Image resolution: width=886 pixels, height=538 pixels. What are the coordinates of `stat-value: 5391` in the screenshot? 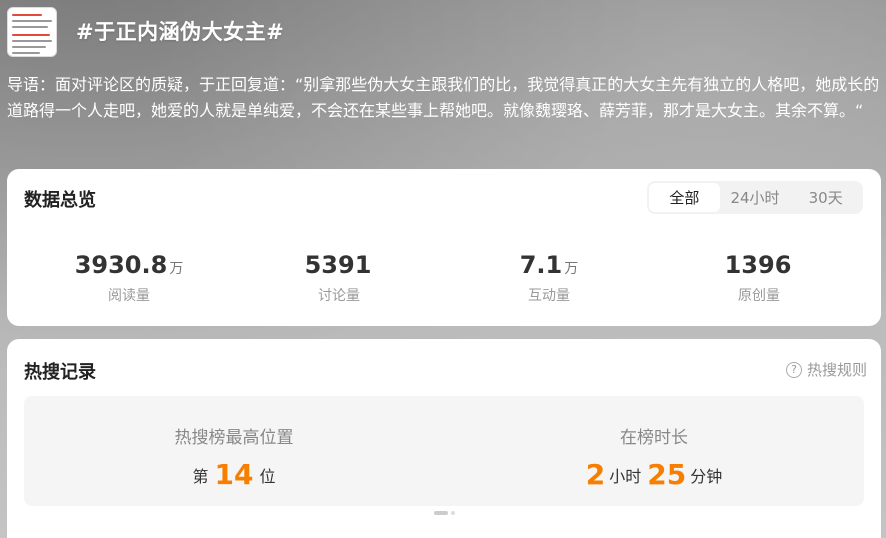 It's located at (339, 267).